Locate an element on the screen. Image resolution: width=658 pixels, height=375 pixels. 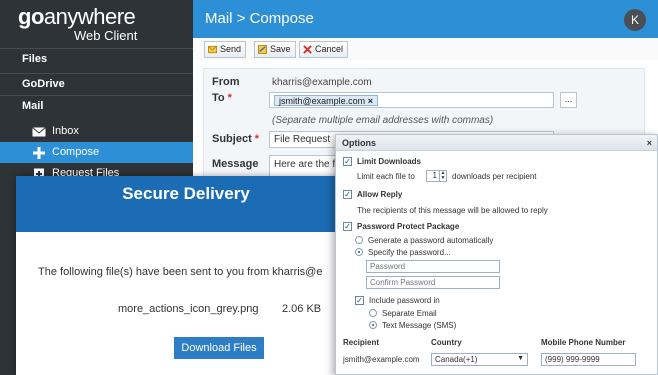
chevron-down-icon: ▼ is located at coordinates (520, 358).